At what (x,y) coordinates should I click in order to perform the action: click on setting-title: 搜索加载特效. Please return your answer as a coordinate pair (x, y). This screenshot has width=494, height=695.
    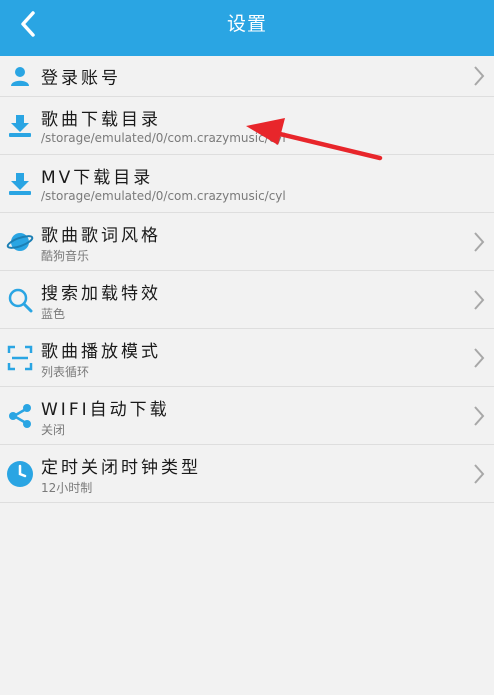
    Looking at the image, I should click on (101, 294).